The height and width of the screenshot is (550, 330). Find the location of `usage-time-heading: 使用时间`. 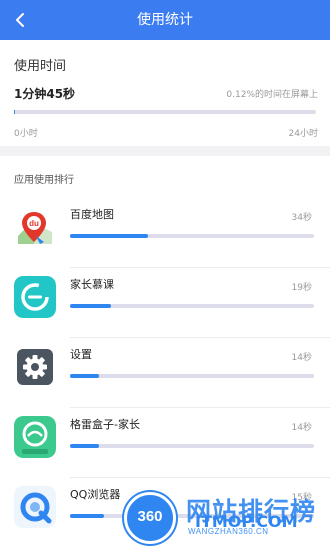

usage-time-heading: 使用时间 is located at coordinates (40, 66).